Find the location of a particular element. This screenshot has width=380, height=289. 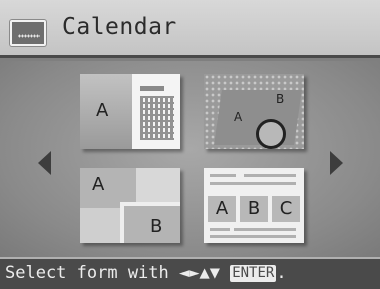

photo-slot-c: C is located at coordinates (286, 209).